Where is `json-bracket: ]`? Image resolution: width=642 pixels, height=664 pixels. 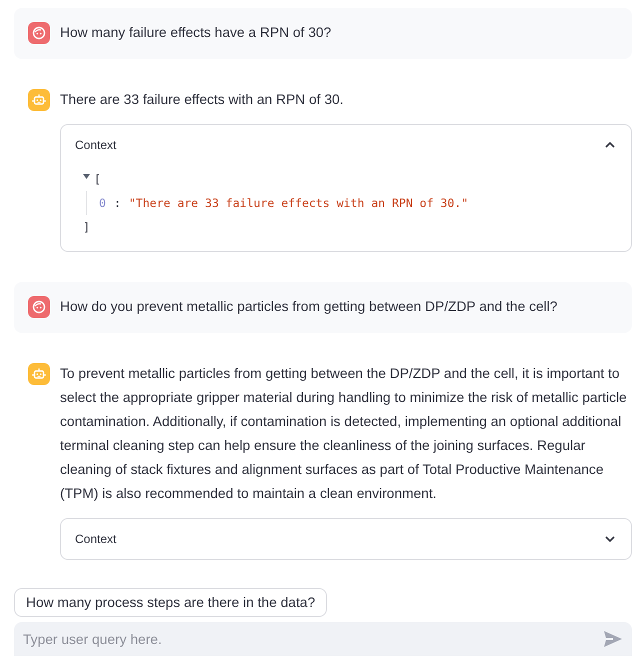
json-bracket: ] is located at coordinates (86, 227).